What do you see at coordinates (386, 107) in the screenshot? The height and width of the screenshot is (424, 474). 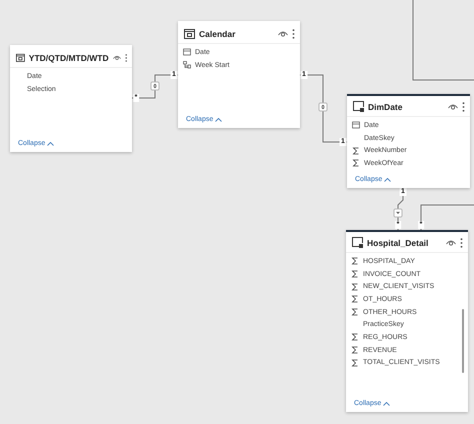 I see `table-title: DimDate` at bounding box center [386, 107].